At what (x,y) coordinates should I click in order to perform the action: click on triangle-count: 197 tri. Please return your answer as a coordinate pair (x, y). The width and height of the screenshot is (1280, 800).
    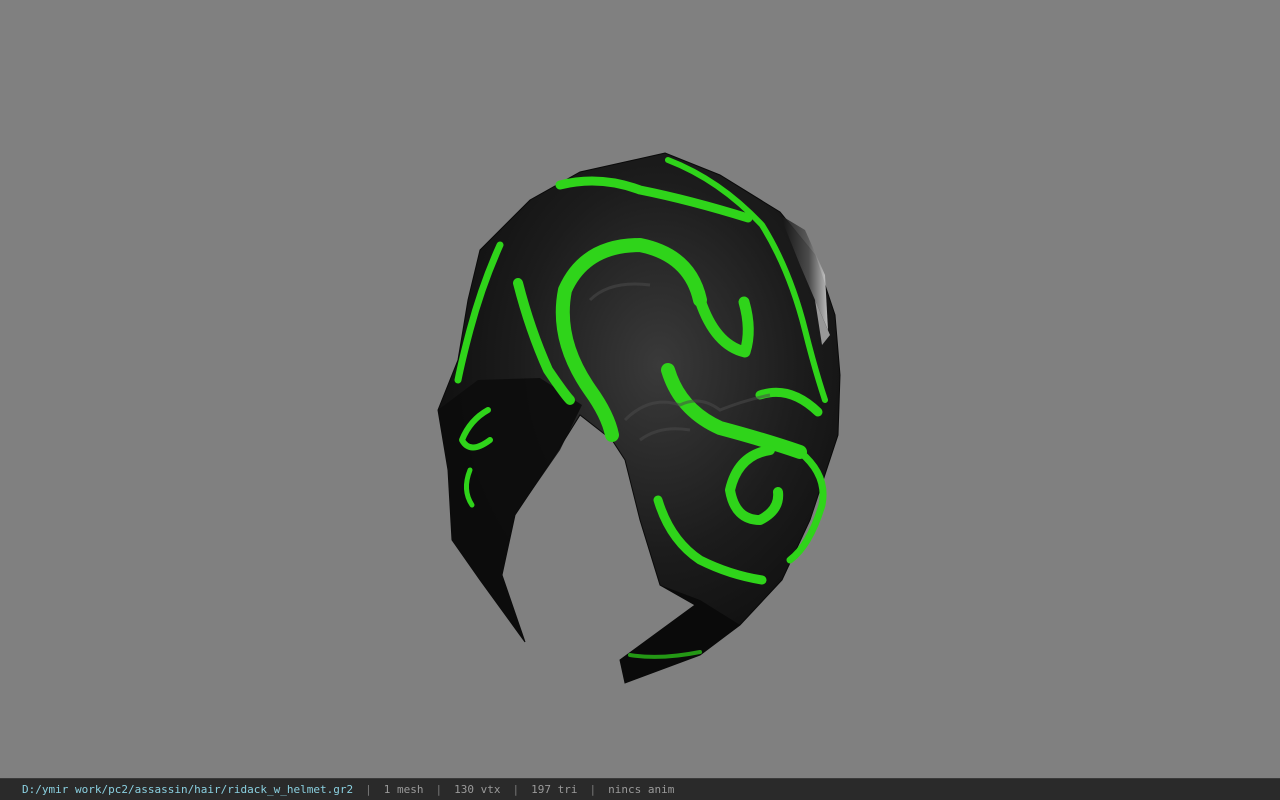
    Looking at the image, I should click on (554, 789).